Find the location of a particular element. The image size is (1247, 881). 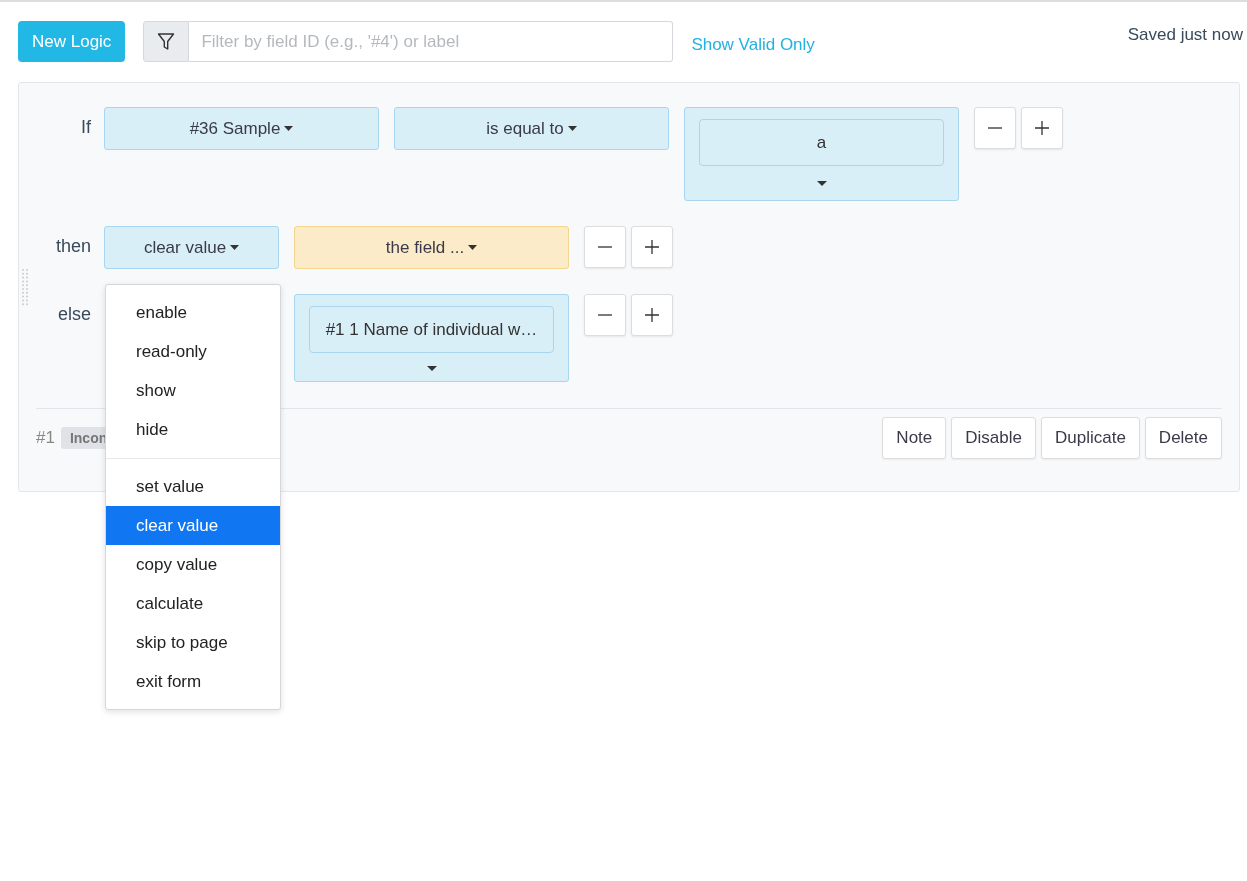

condition-label: else is located at coordinates (73, 314).